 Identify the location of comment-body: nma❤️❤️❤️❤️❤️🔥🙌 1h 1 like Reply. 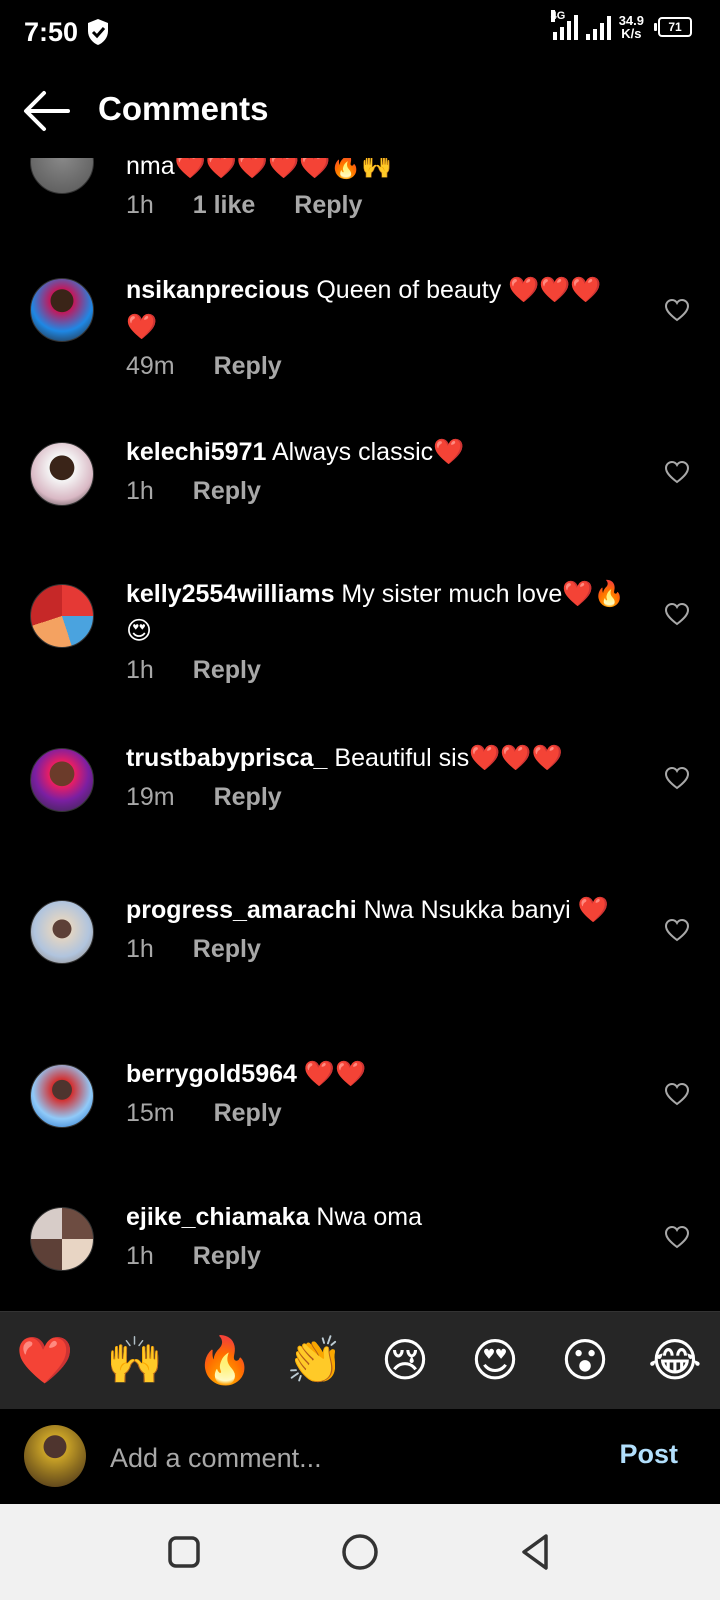
(376, 187).